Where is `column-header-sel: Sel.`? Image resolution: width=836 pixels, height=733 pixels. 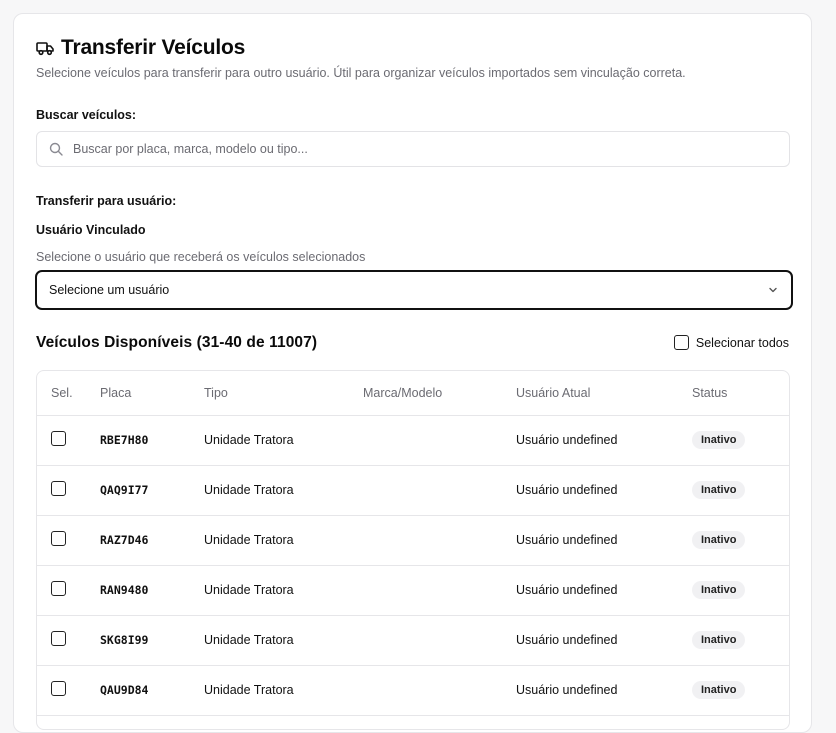
column-header-sel: Sel. is located at coordinates (68, 393).